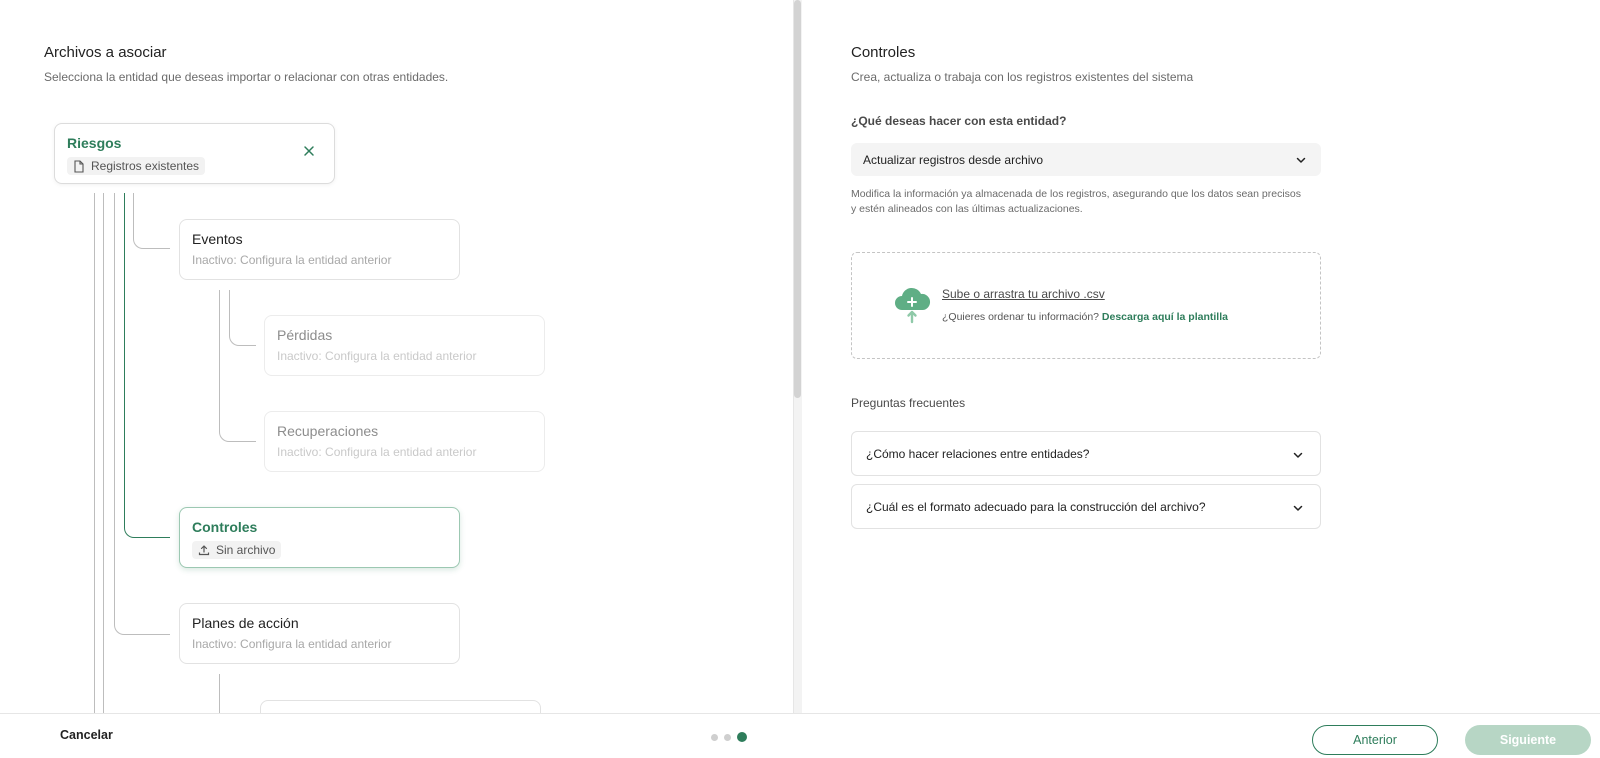  I want to click on step-dot-current, so click(742, 737).